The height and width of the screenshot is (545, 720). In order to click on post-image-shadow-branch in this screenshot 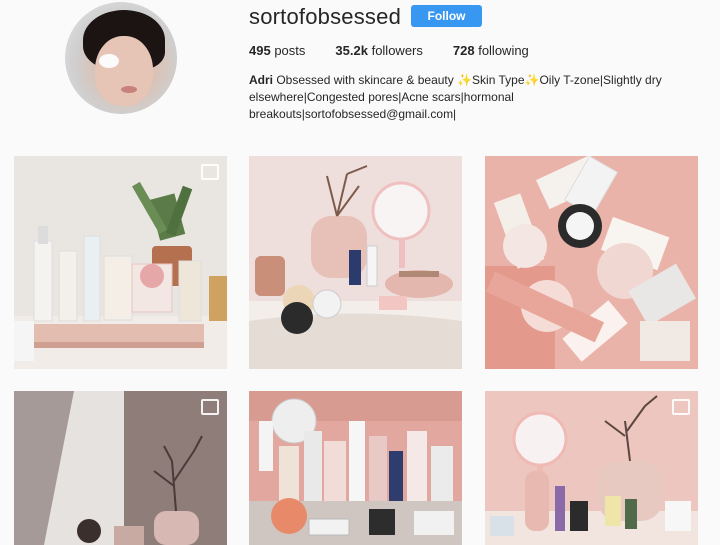, I will do `click(120, 468)`.